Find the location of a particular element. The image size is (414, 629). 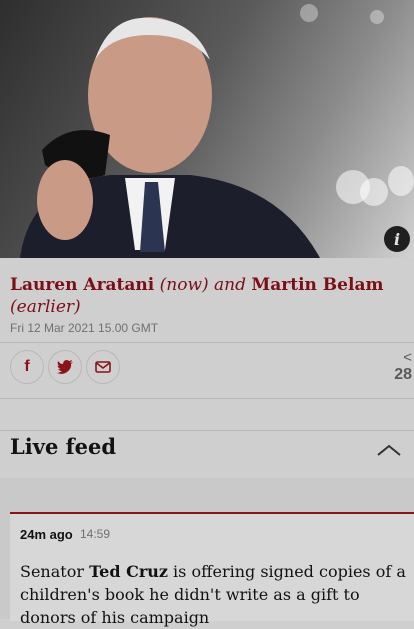

publish-date: Fri 12 Mar 2021 15.00 GMT is located at coordinates (84, 328).